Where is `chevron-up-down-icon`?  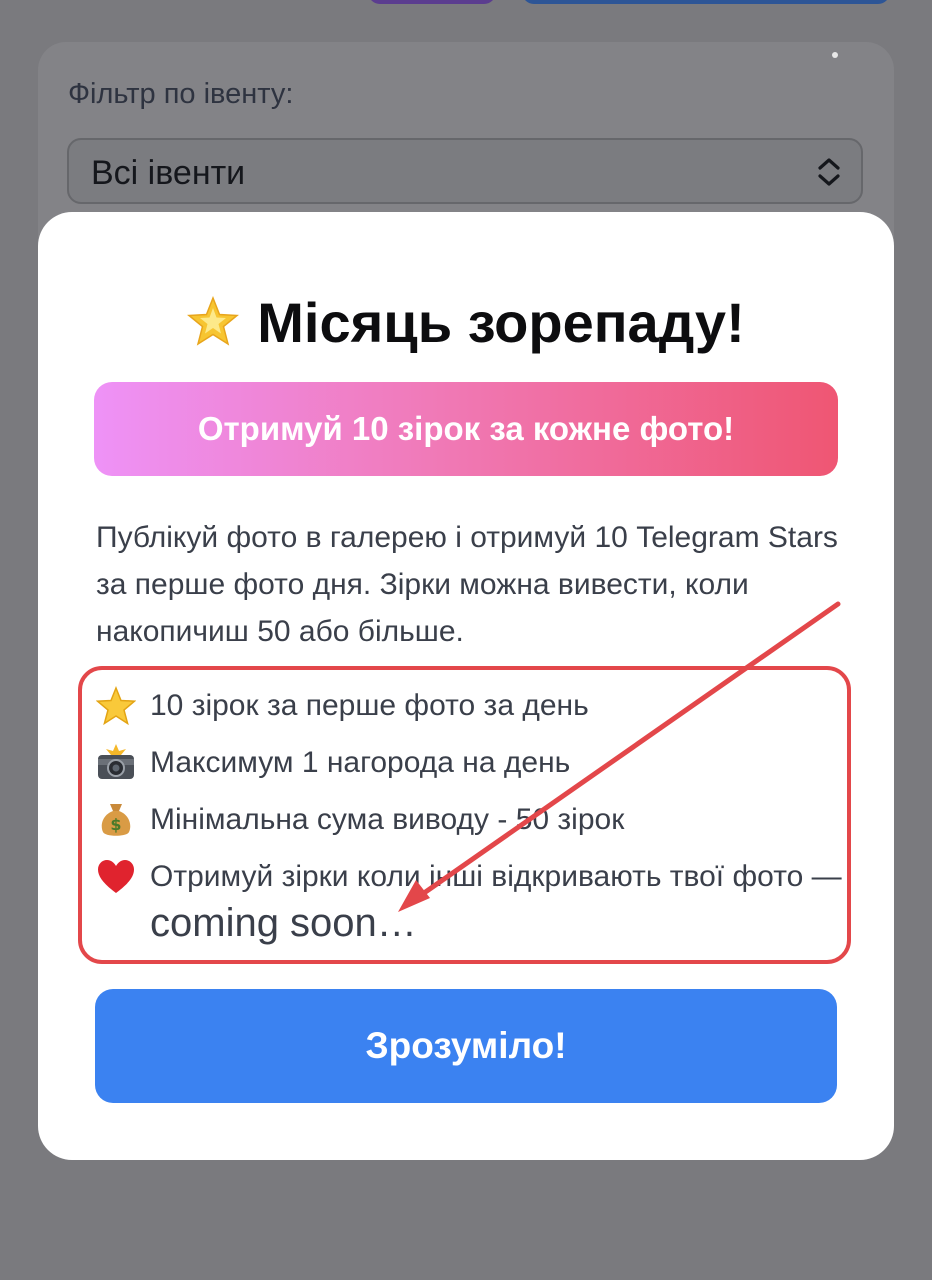
chevron-up-down-icon is located at coordinates (829, 172).